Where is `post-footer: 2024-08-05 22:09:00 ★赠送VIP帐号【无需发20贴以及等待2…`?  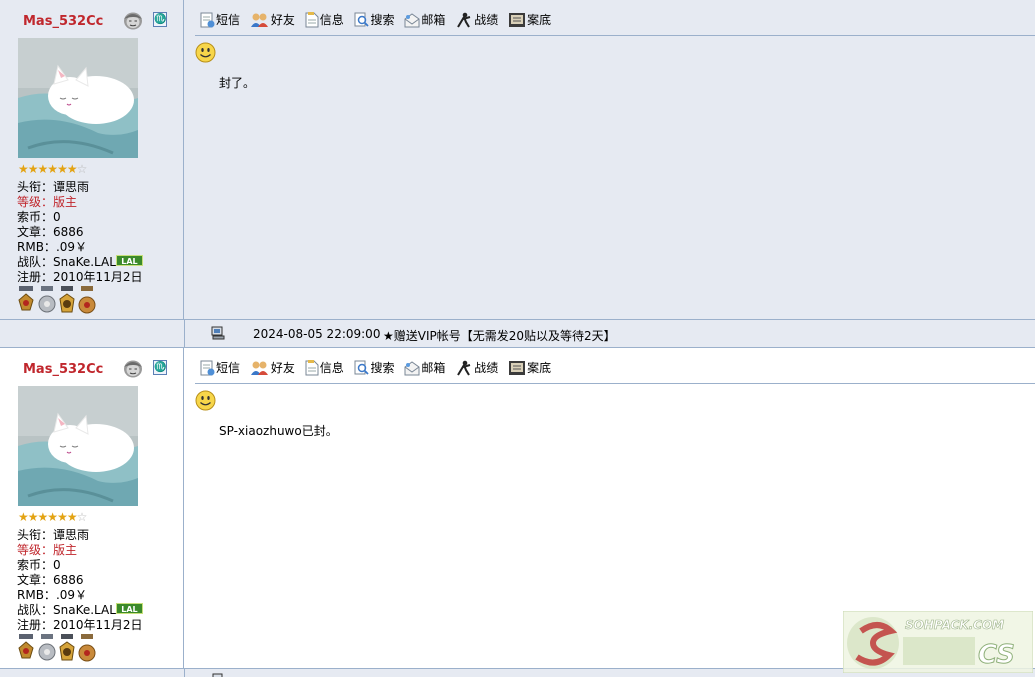
post-footer: 2024-08-05 22:09:00 ★赠送VIP帐号【无需发20贴以及等待2… is located at coordinates (517, 333).